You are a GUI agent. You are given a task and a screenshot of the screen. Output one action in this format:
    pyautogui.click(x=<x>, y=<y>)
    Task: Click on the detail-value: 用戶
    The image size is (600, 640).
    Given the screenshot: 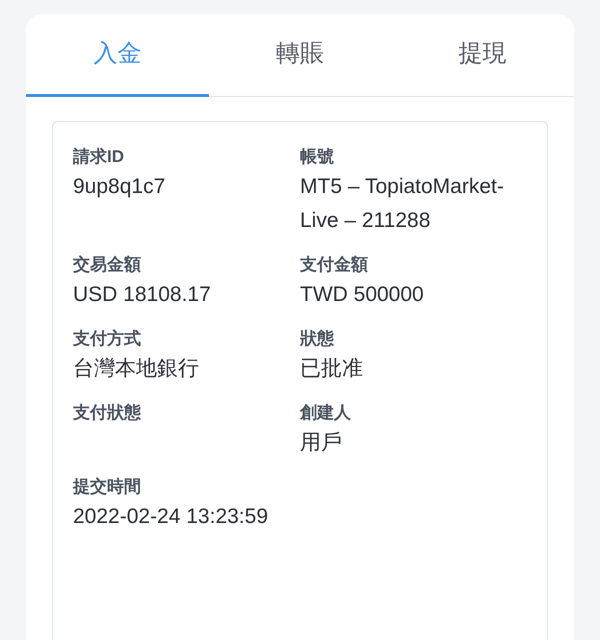 What is the action you would take?
    pyautogui.click(x=321, y=443)
    